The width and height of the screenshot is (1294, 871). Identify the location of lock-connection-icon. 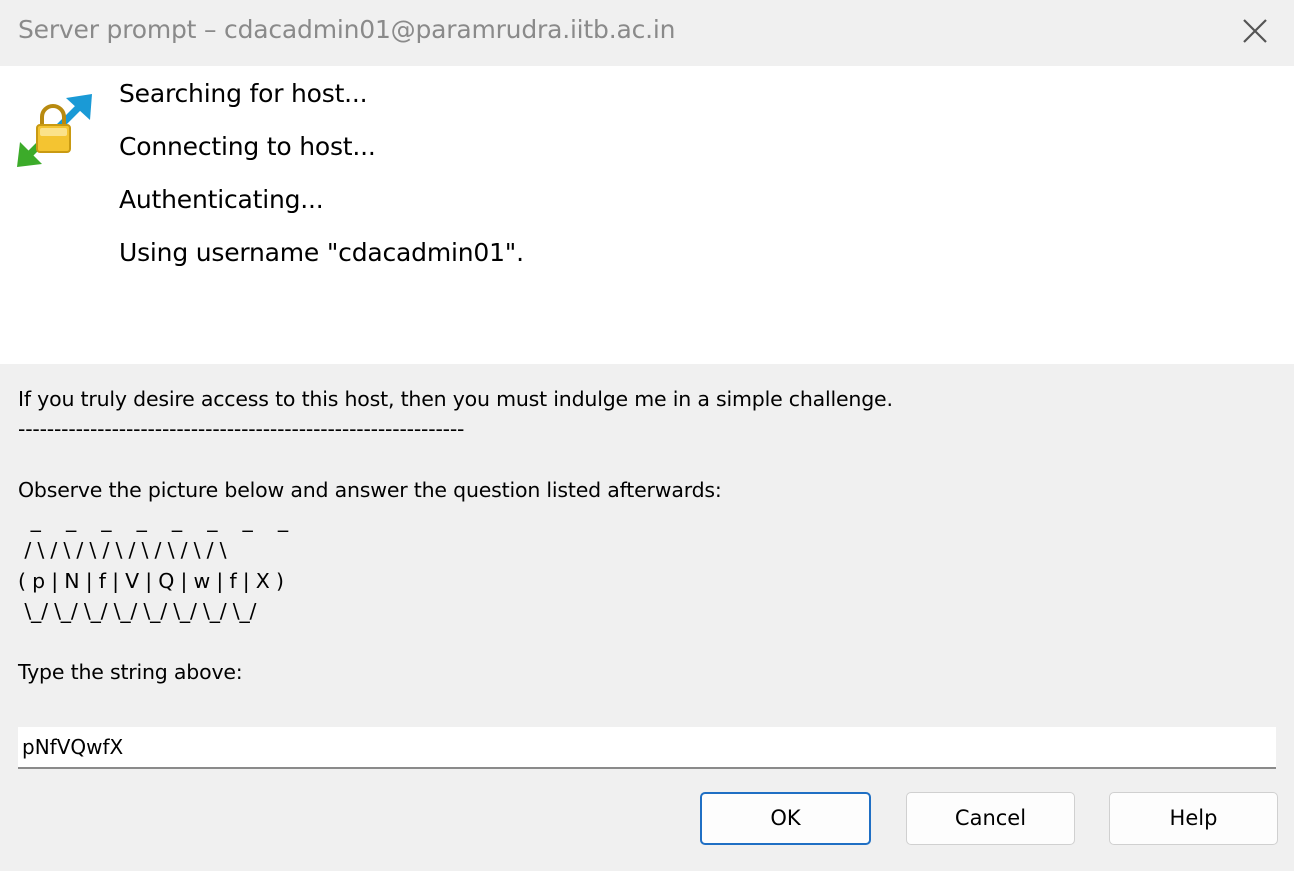
(54, 130).